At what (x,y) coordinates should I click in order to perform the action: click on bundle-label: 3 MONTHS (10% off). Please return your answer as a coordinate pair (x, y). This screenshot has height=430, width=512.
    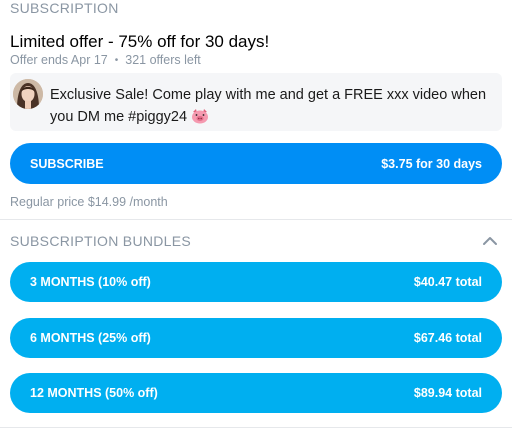
    Looking at the image, I should click on (90, 282).